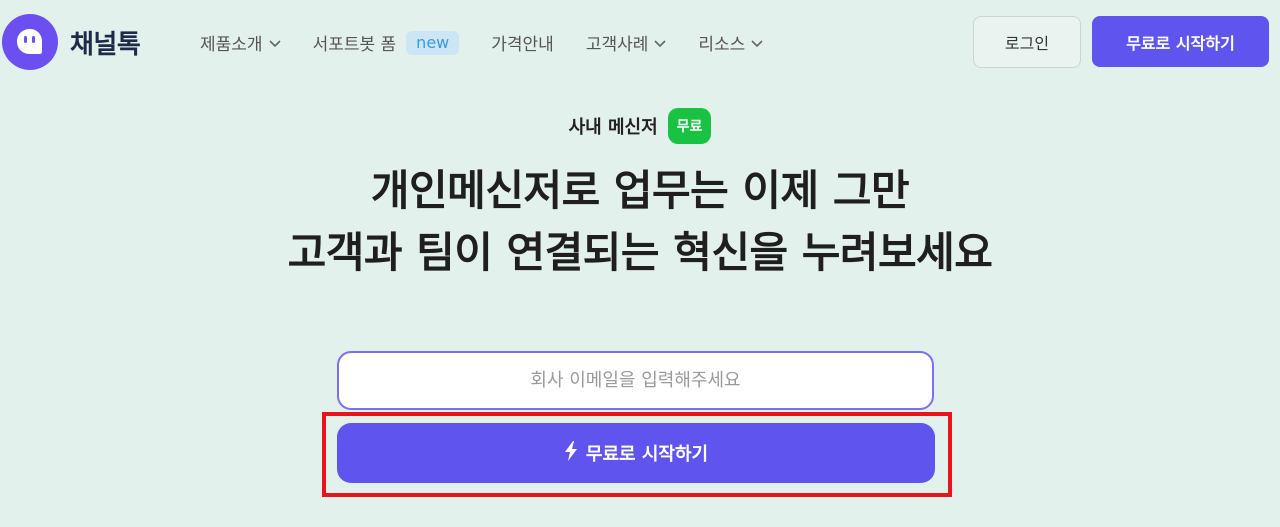  What do you see at coordinates (105, 44) in the screenshot?
I see `brand-name: 채널톡` at bounding box center [105, 44].